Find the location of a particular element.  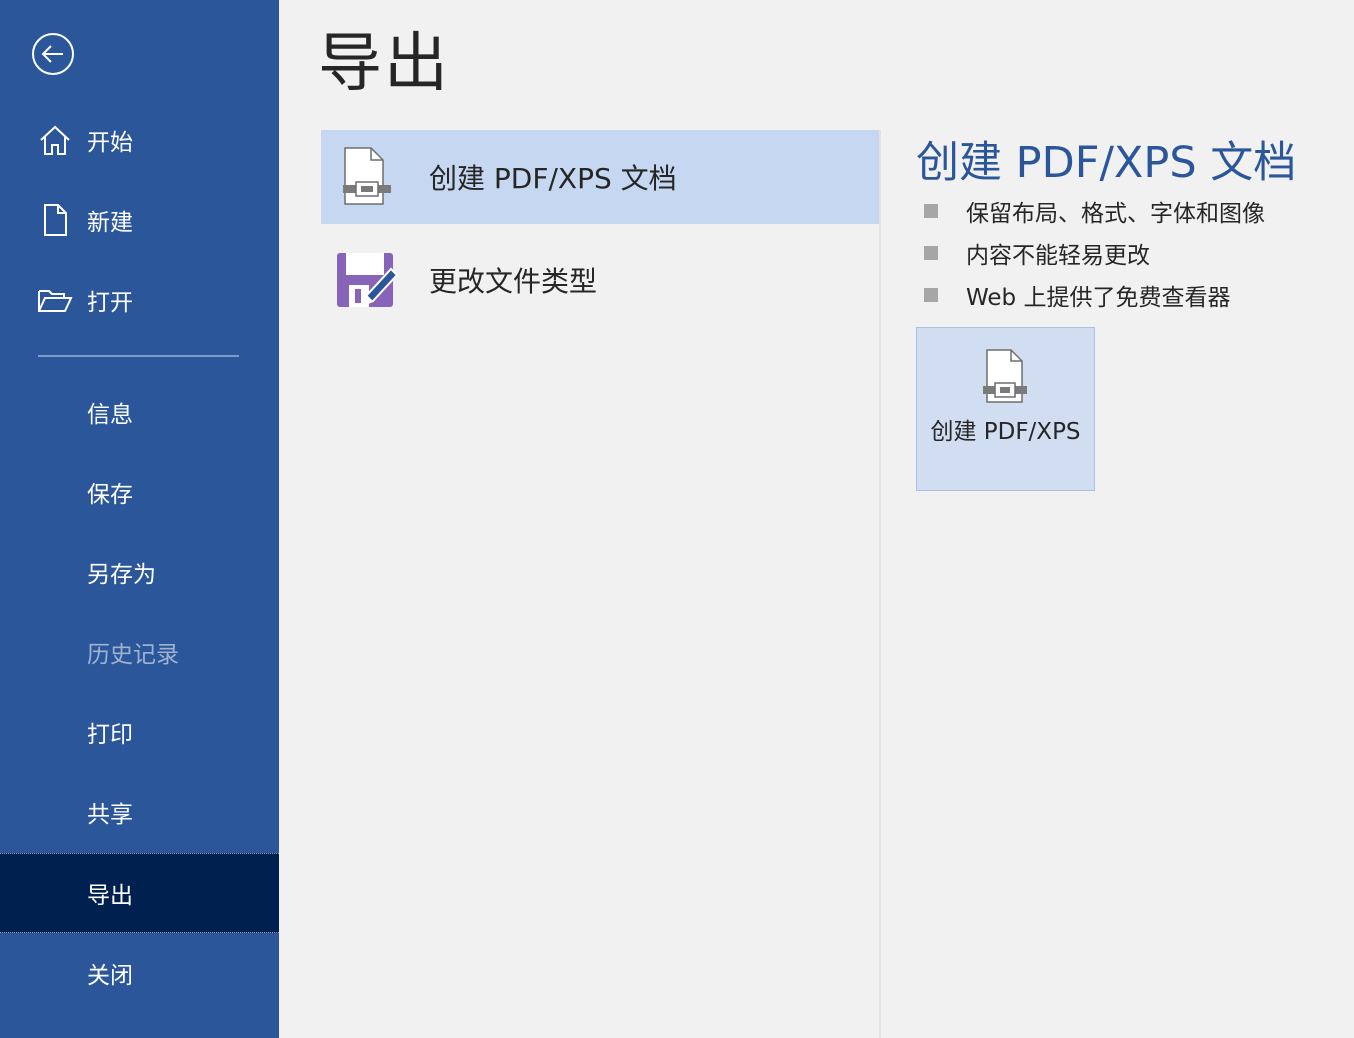

sidebar-item-label: 打印 is located at coordinates (110, 735).